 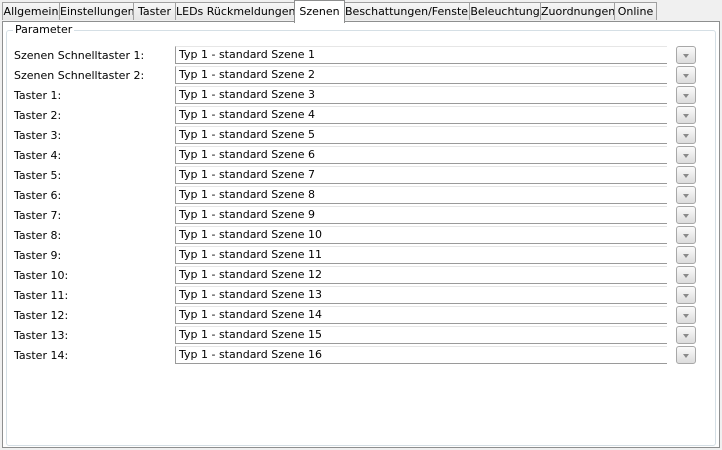 I want to click on param-row: Taster 8: Typ 1 - standard Szene 10, so click(x=362, y=236).